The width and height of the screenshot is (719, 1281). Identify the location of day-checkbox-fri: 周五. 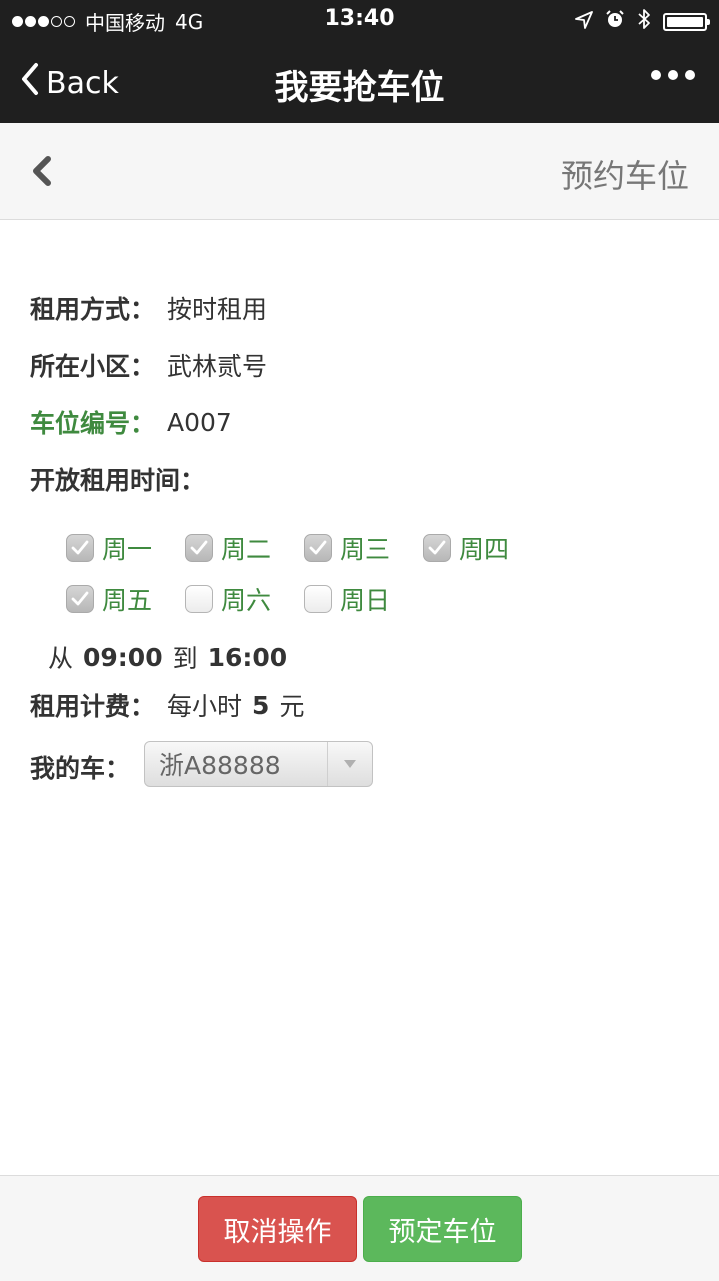
(109, 599).